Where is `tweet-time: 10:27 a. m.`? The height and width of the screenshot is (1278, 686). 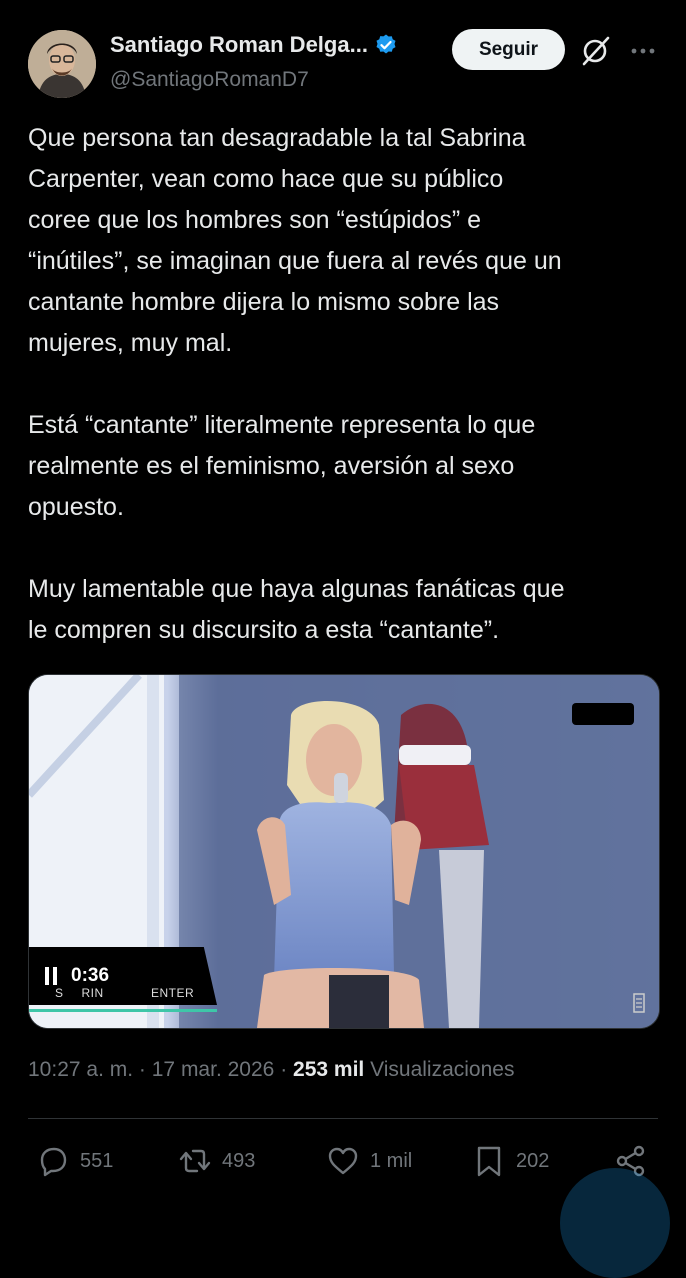
tweet-time: 10:27 a. m. is located at coordinates (80, 1069).